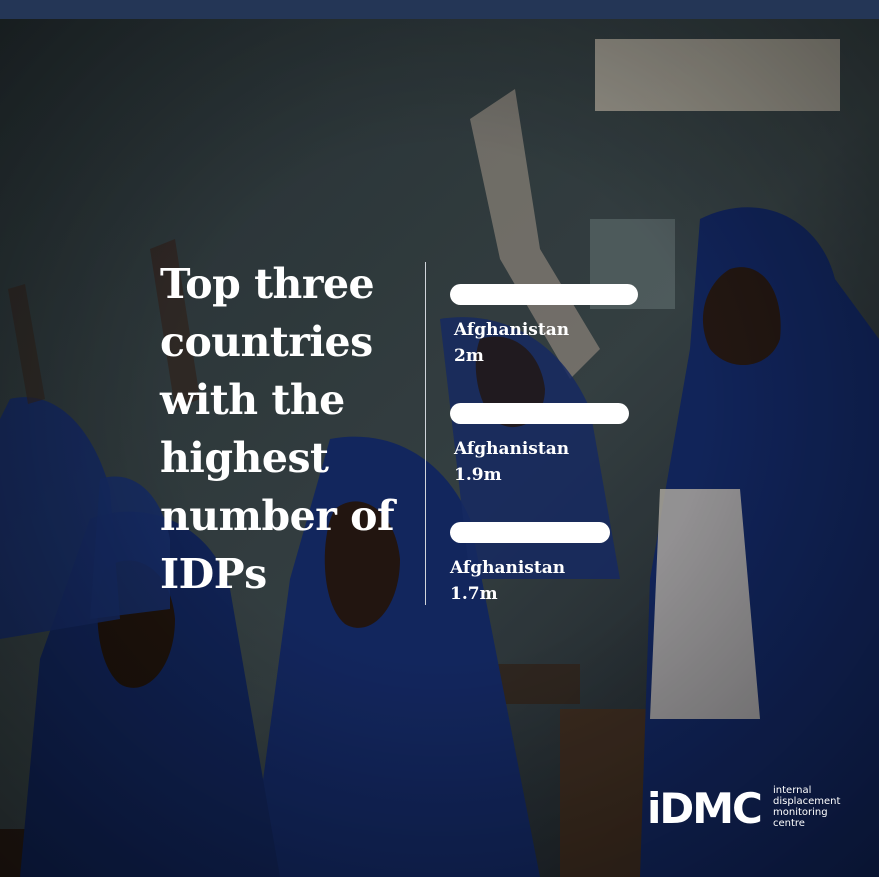 The image size is (879, 877). Describe the element at coordinates (469, 356) in the screenshot. I see `bar-value-label: 2m` at that location.